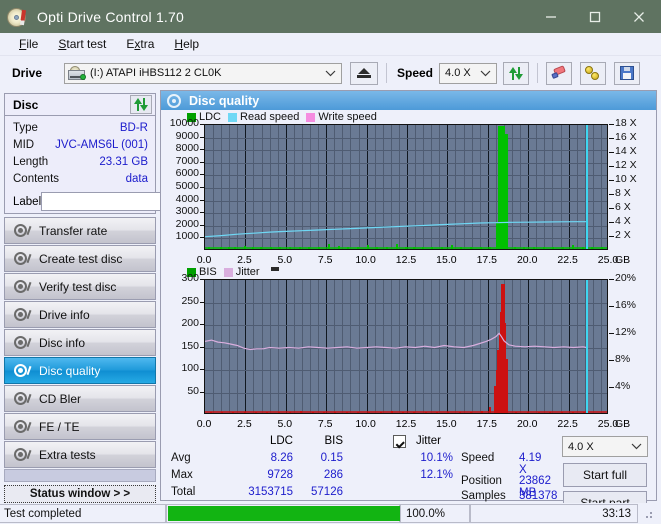 The width and height of the screenshot is (661, 524). I want to click on resize-grip-icon, so click(648, 514).